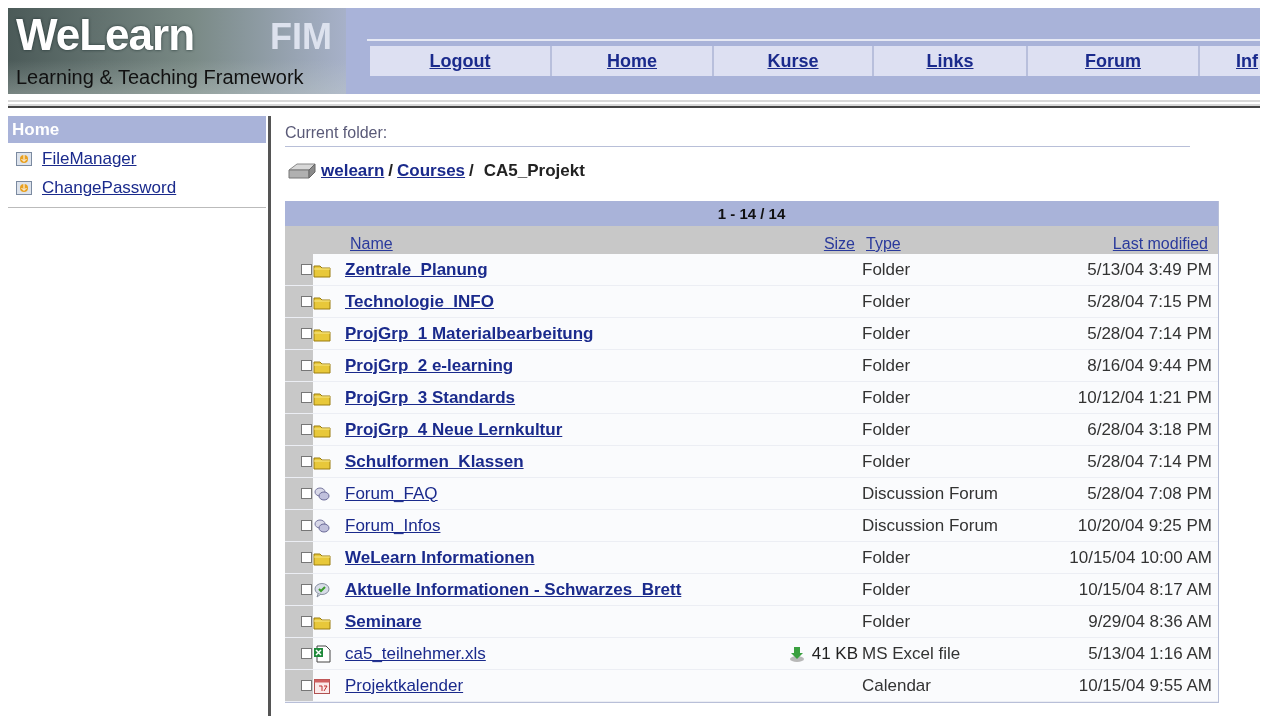 This screenshot has width=1269, height=720. I want to click on spreadsheet-icon, so click(322, 653).